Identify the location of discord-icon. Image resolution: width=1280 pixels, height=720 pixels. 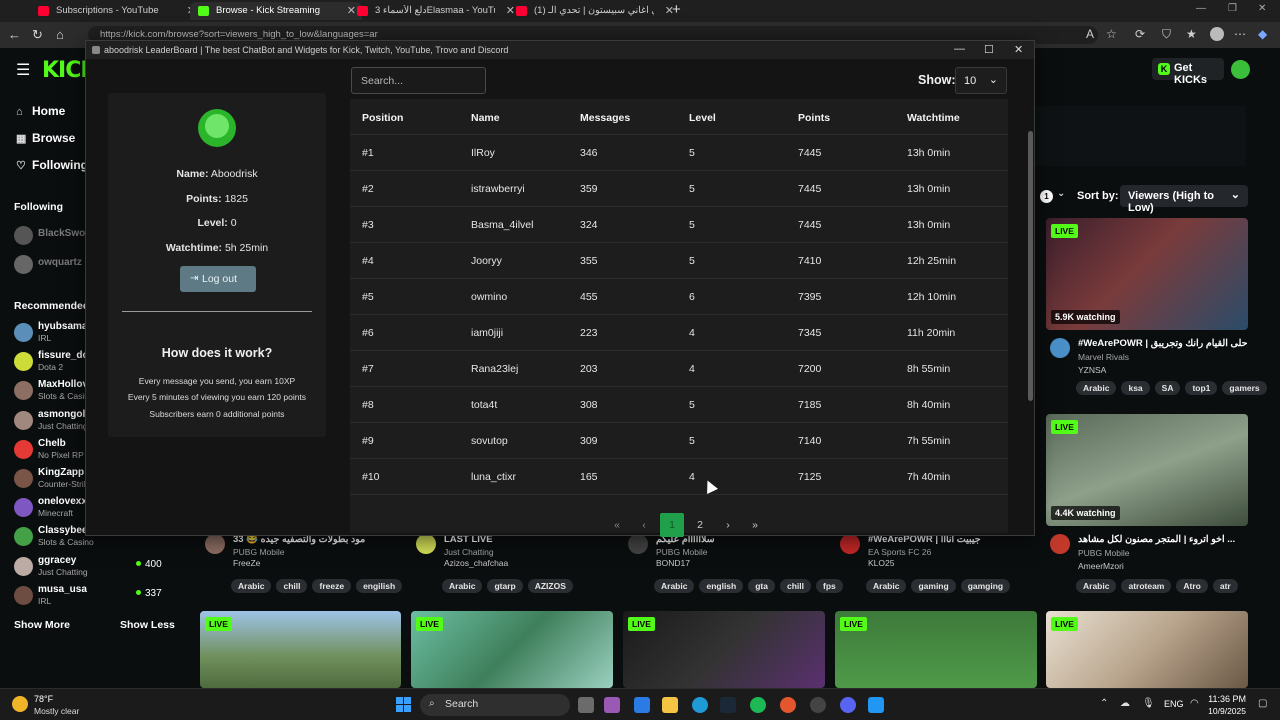
(848, 705).